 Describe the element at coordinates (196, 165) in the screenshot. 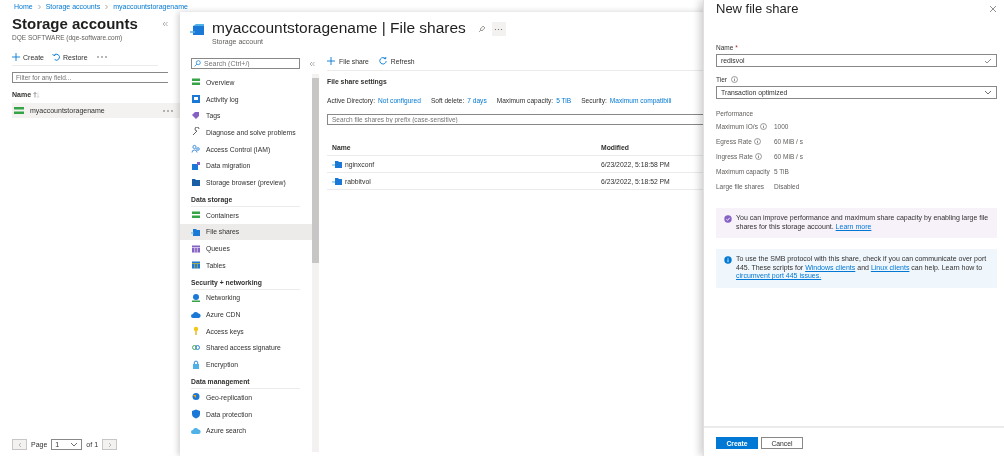

I see `box-icon` at that location.